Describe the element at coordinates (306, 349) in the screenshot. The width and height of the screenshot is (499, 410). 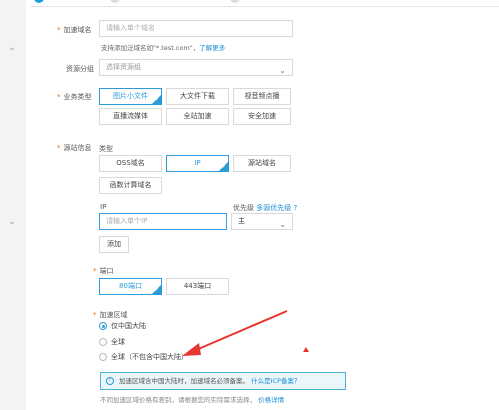
I see `annotation-marker` at that location.